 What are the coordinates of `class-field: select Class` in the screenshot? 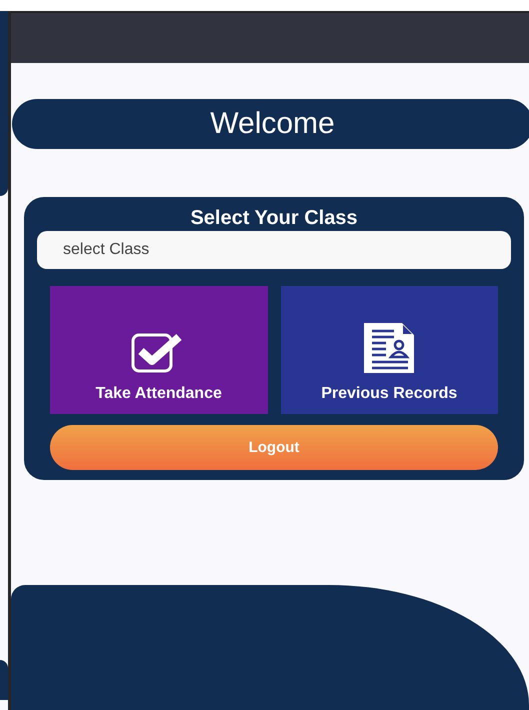 It's located at (274, 250).